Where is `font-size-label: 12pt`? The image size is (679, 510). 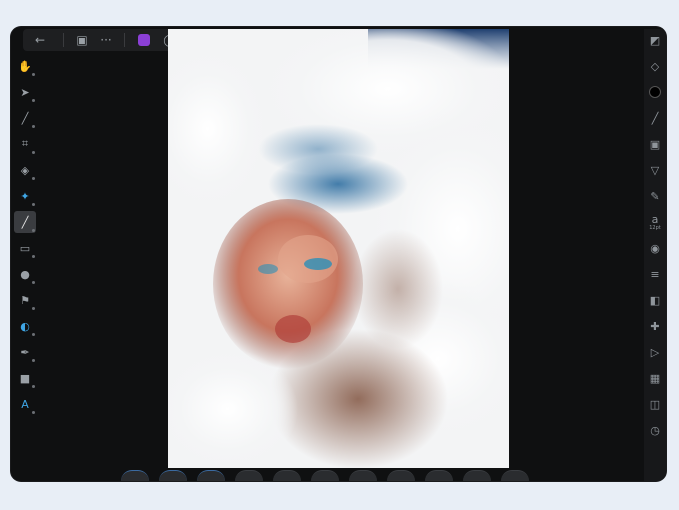 font-size-label: 12pt is located at coordinates (655, 228).